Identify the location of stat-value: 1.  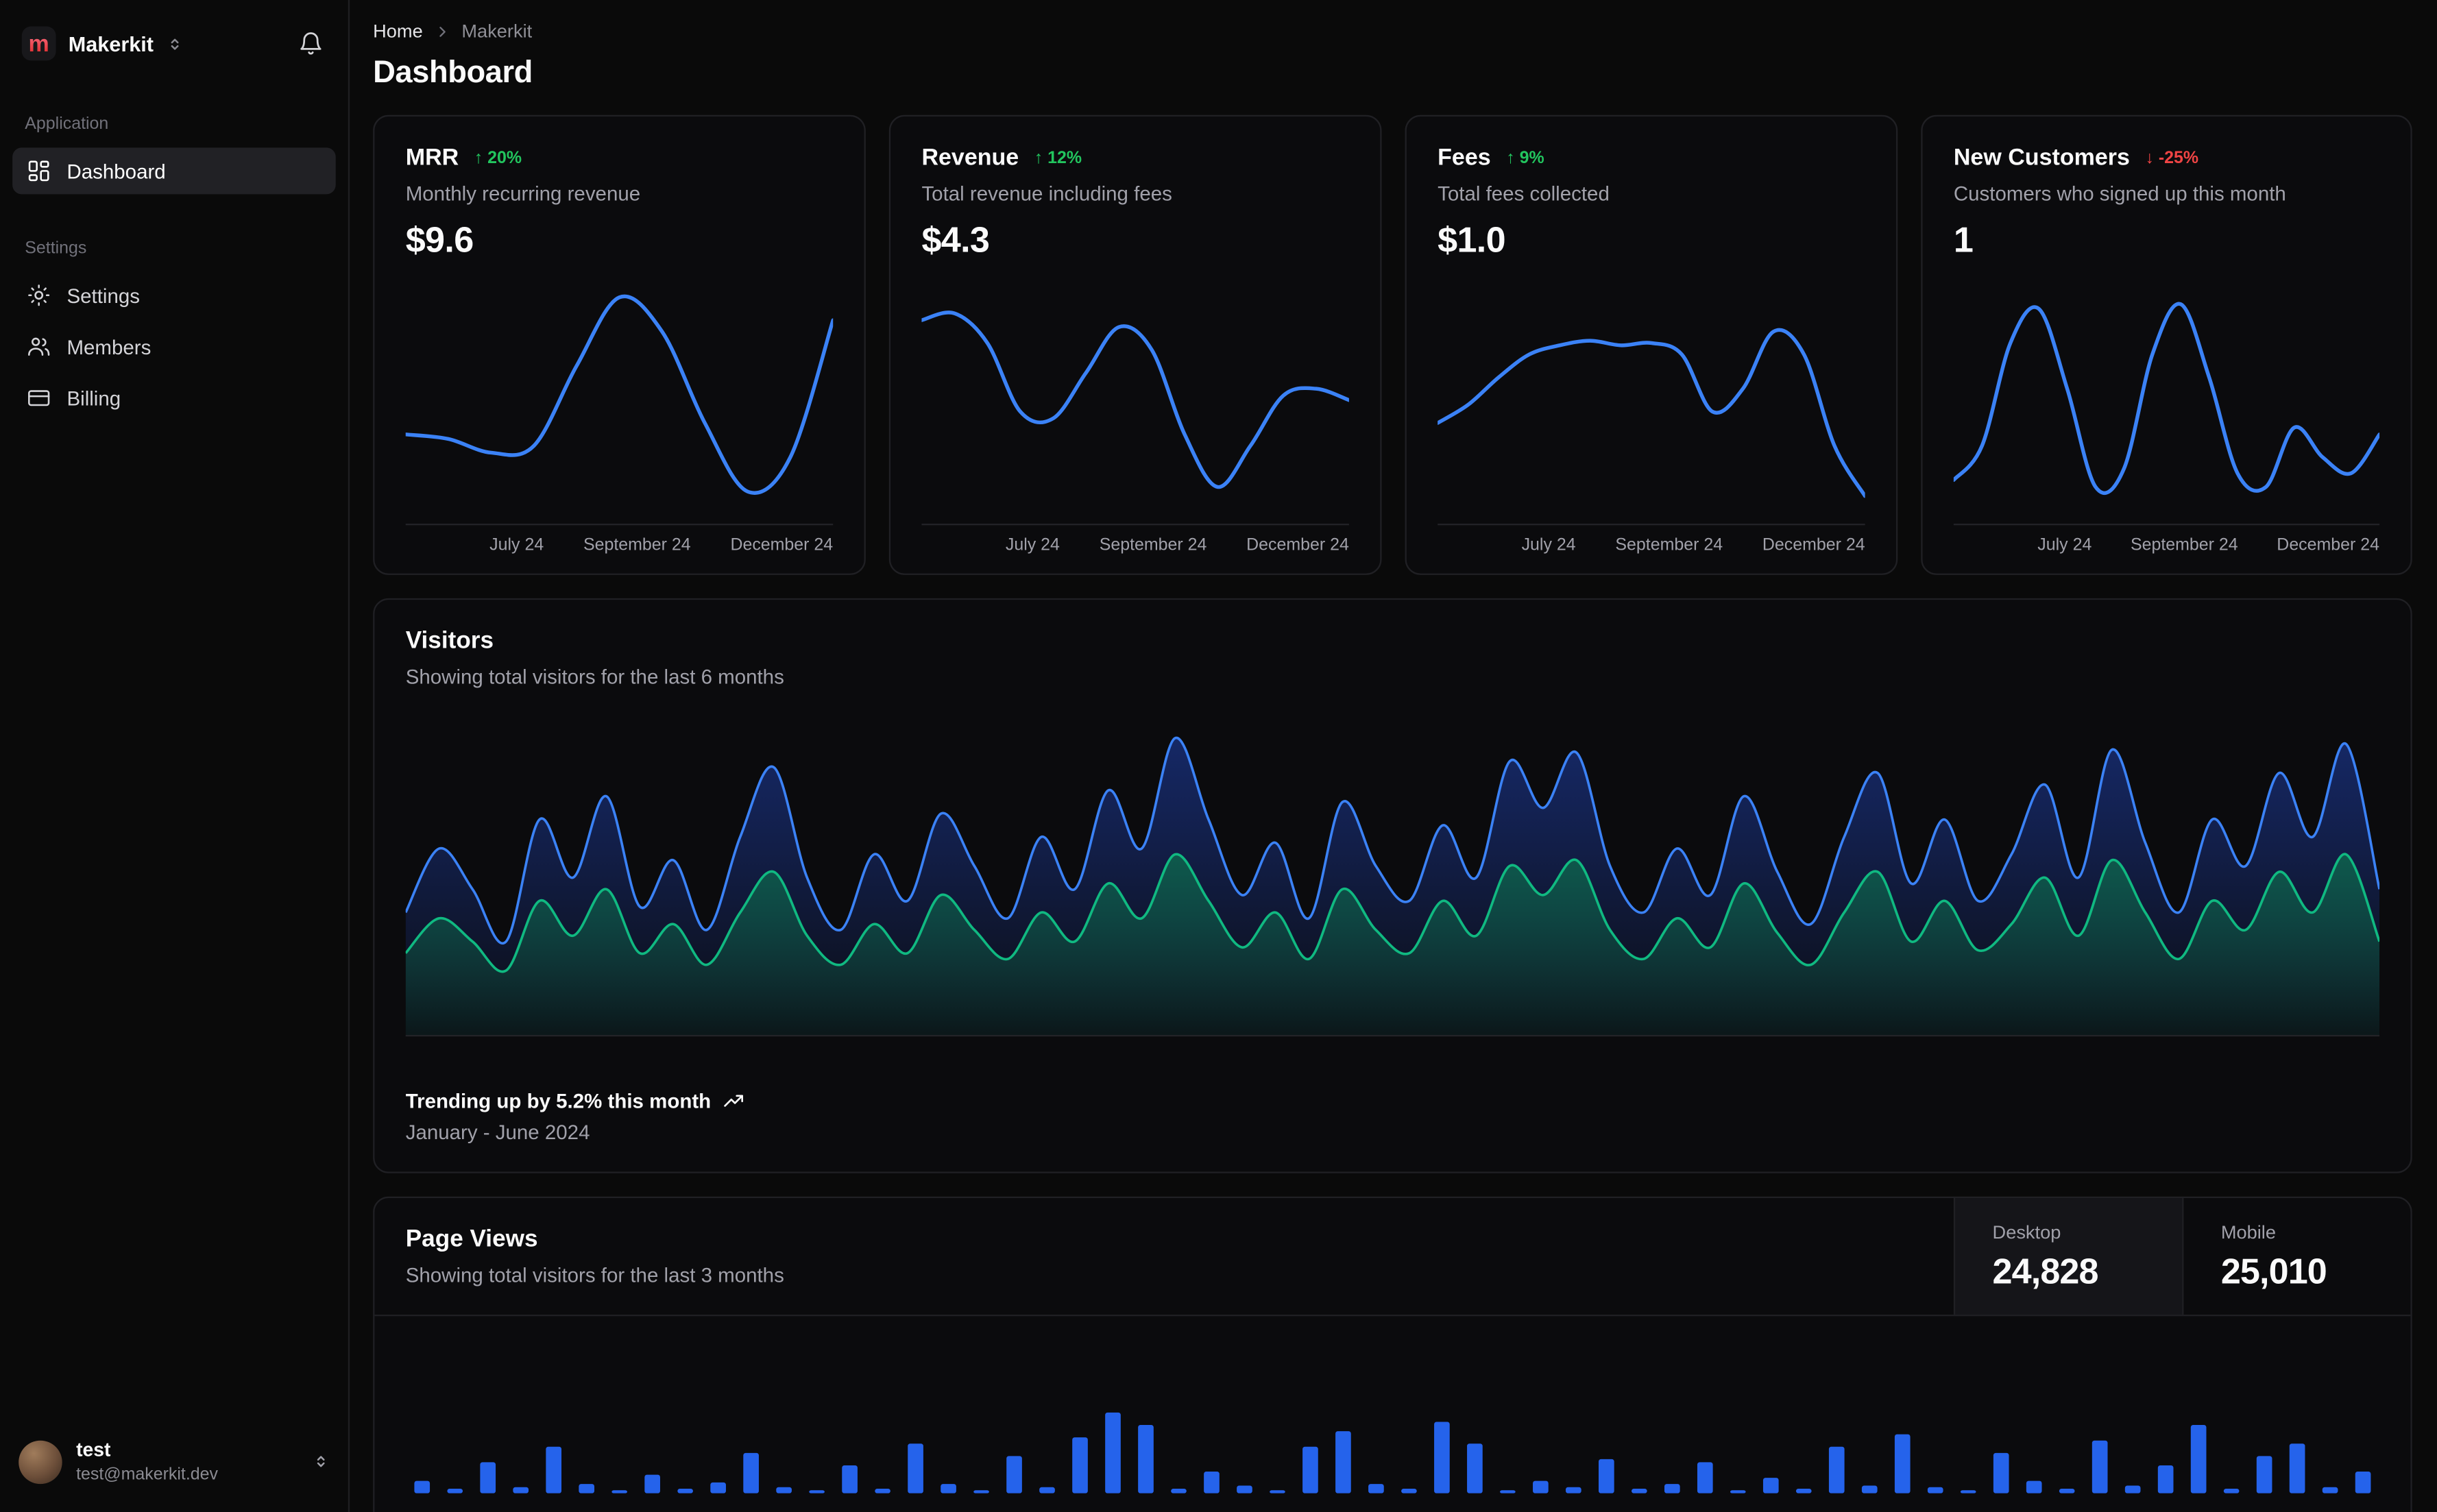
(1963, 240).